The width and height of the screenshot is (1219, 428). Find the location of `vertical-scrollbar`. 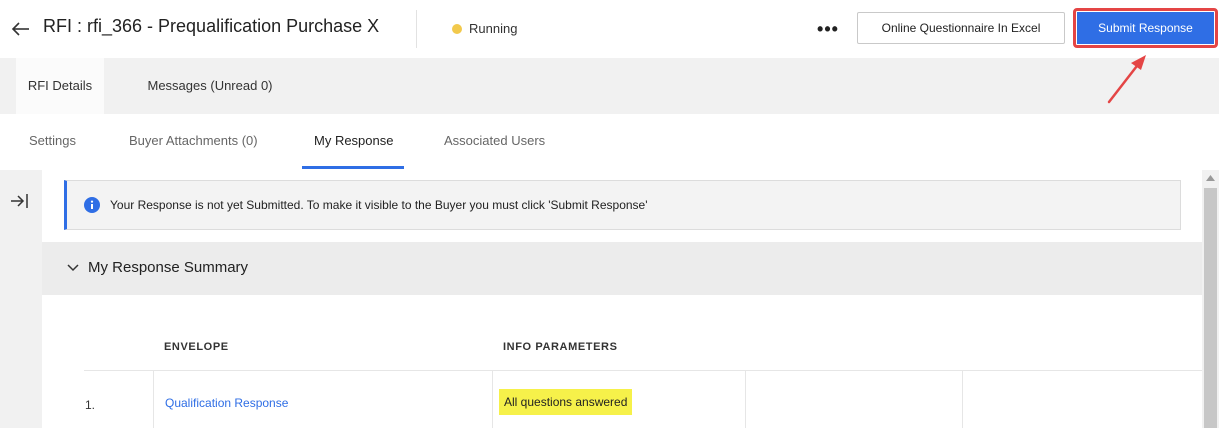

vertical-scrollbar is located at coordinates (1210, 299).